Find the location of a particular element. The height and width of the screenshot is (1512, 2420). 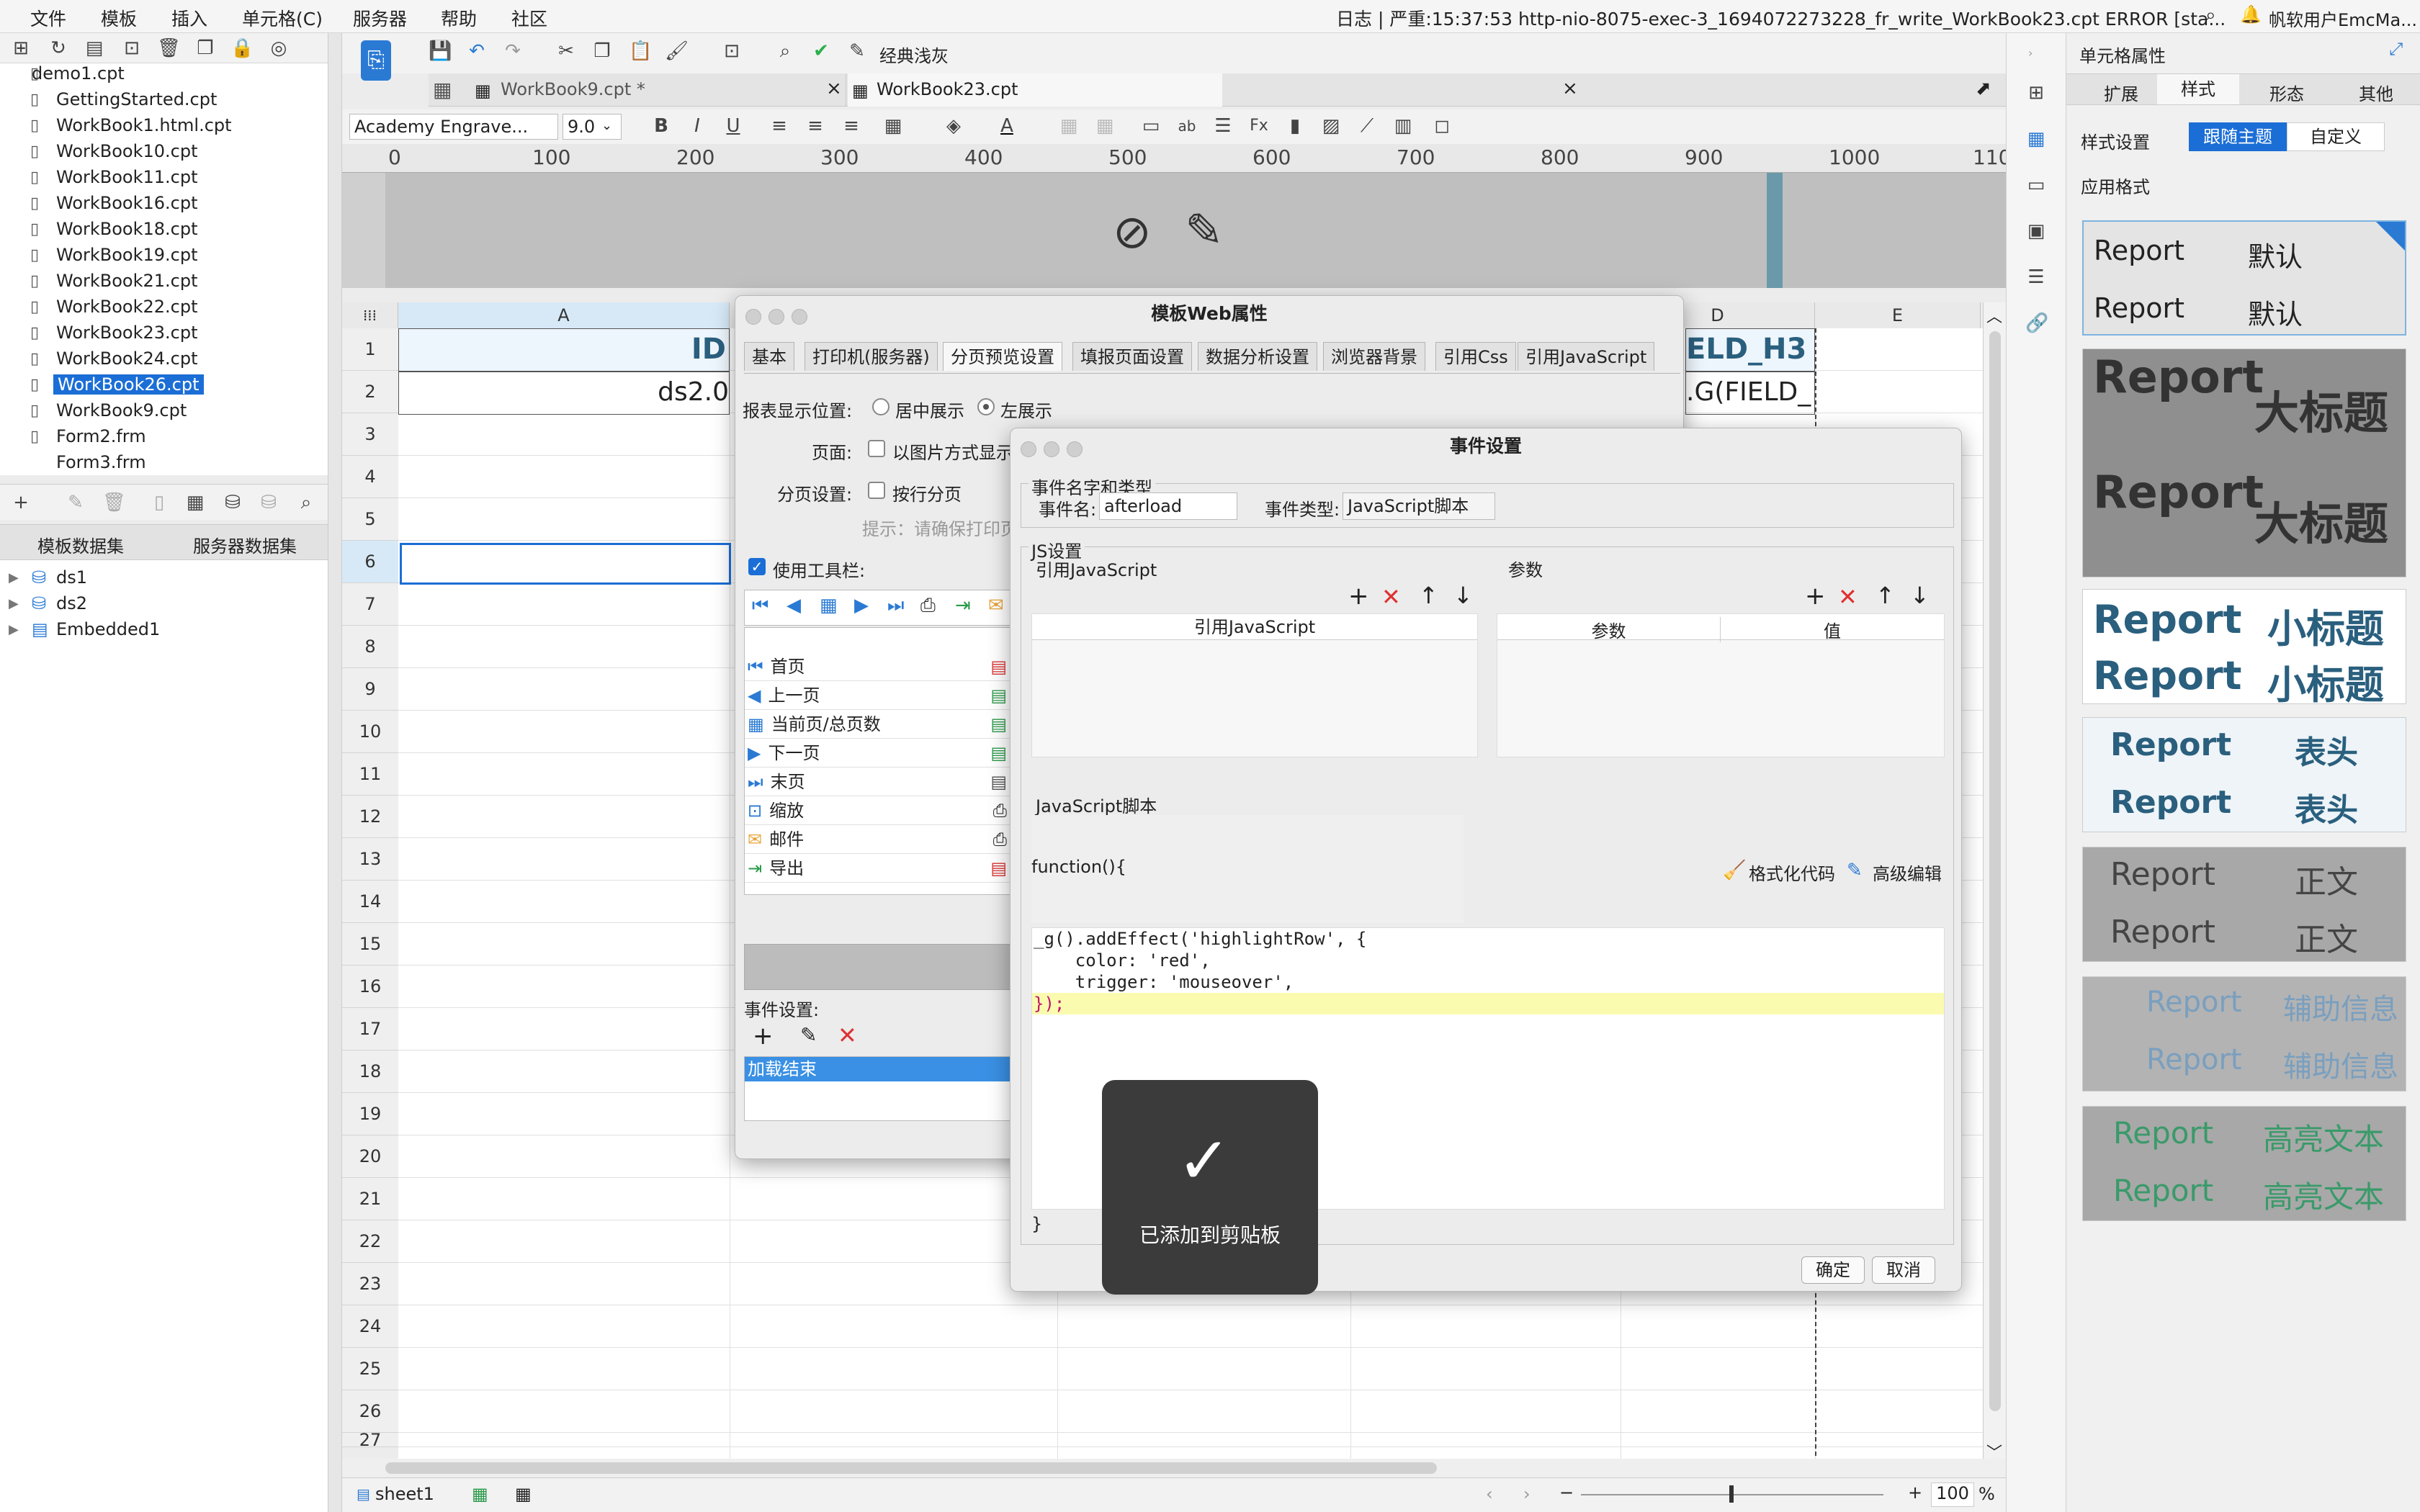

pin-icon: ⬈ is located at coordinates (1983, 88).